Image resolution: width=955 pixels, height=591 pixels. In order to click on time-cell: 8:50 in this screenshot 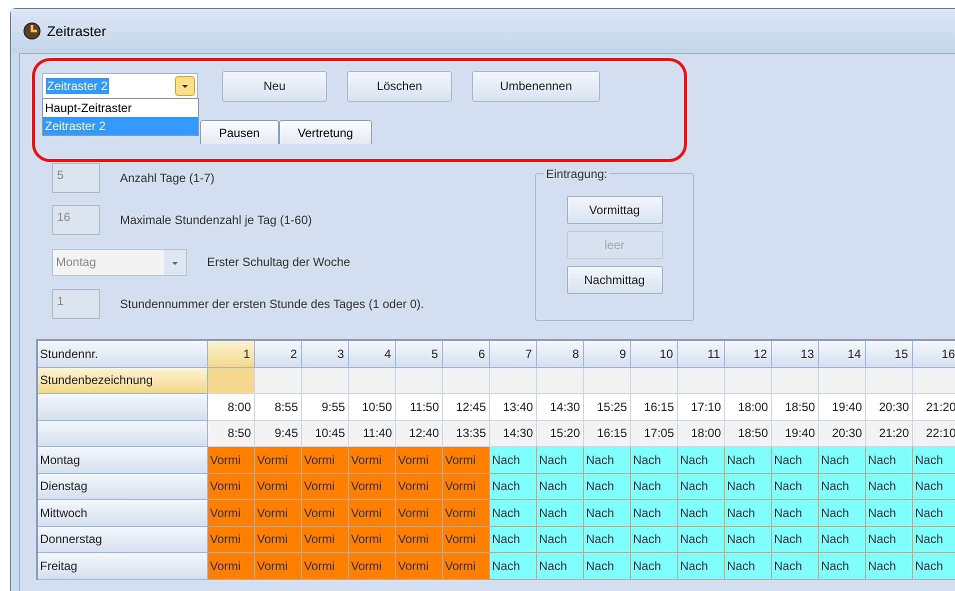, I will do `click(231, 433)`.